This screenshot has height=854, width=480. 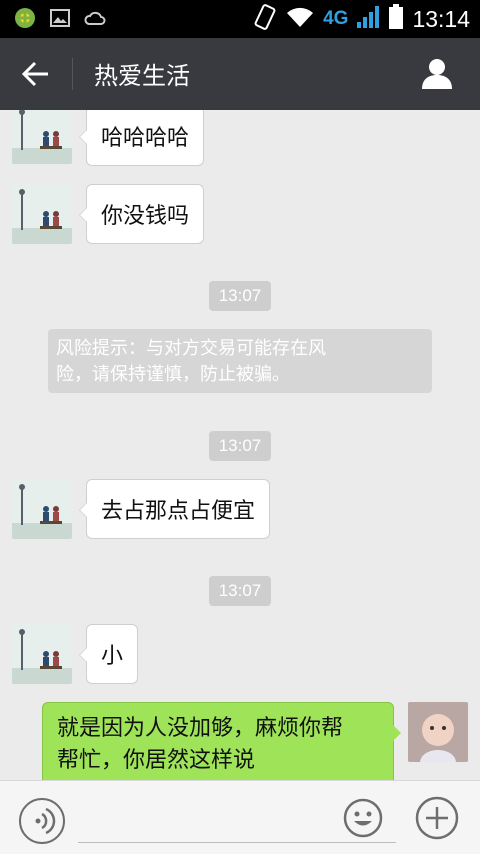 What do you see at coordinates (240, 361) in the screenshot?
I see `risk-warning-notice: 风险提示：与对方交易可能存在风 险，请保持谨慎，防止被骗。` at bounding box center [240, 361].